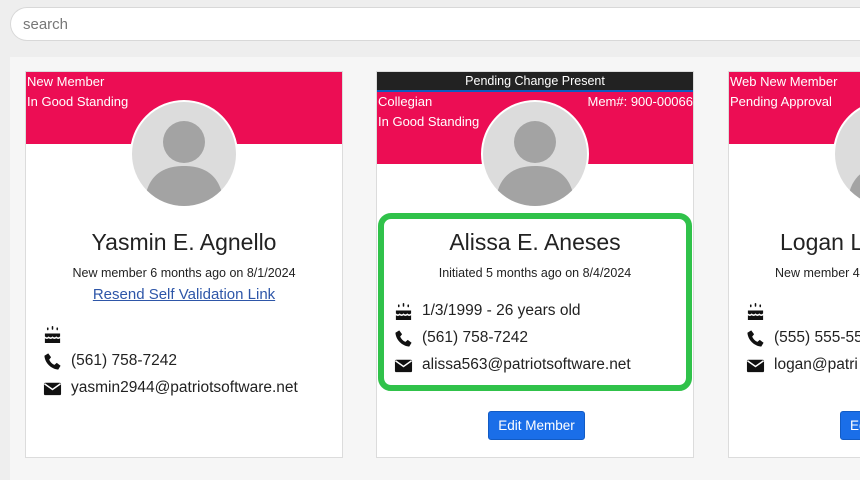 The image size is (860, 480). What do you see at coordinates (405, 101) in the screenshot?
I see `member-type: Collegian` at bounding box center [405, 101].